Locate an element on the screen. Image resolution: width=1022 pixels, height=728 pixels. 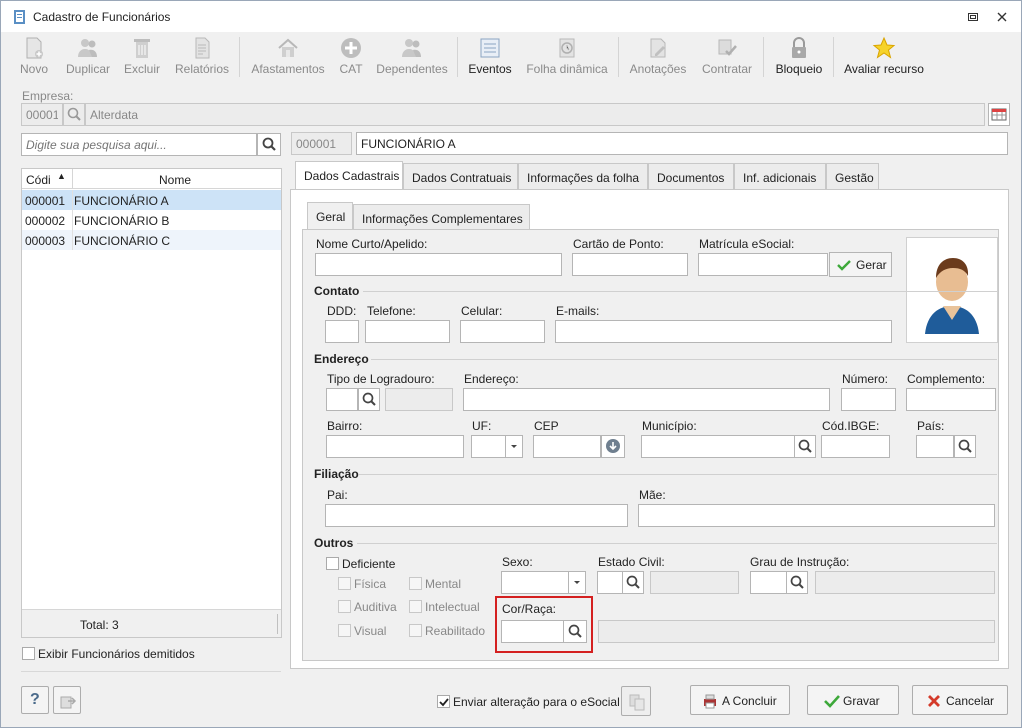
cod-ibge-field is located at coordinates (855, 446).